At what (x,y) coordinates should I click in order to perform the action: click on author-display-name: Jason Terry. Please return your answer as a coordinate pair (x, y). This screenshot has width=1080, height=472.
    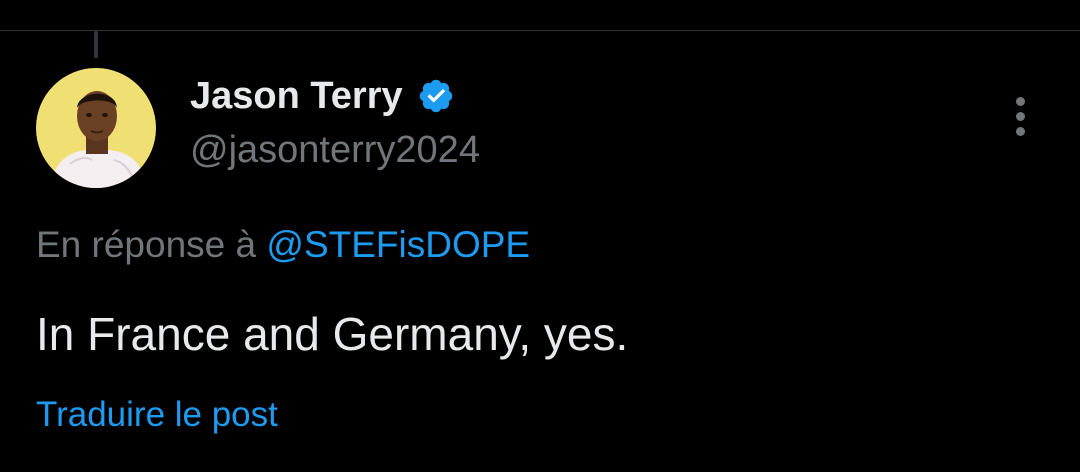
    Looking at the image, I should click on (296, 96).